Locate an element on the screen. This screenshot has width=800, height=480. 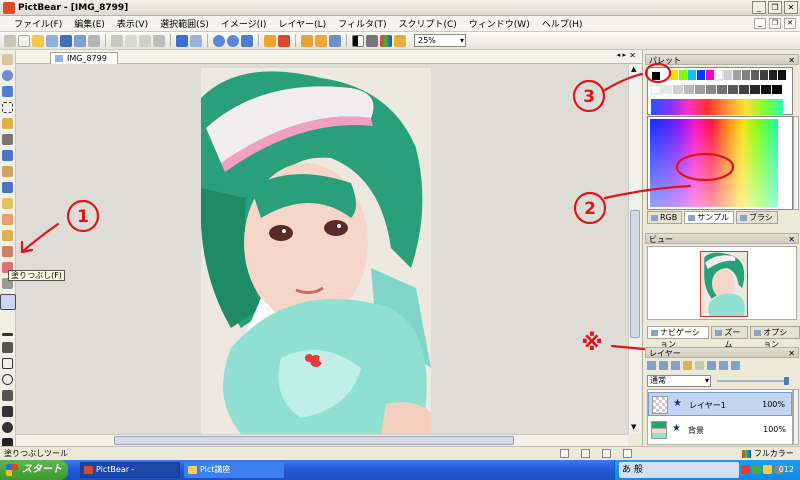
save-icon is located at coordinates (66, 40).